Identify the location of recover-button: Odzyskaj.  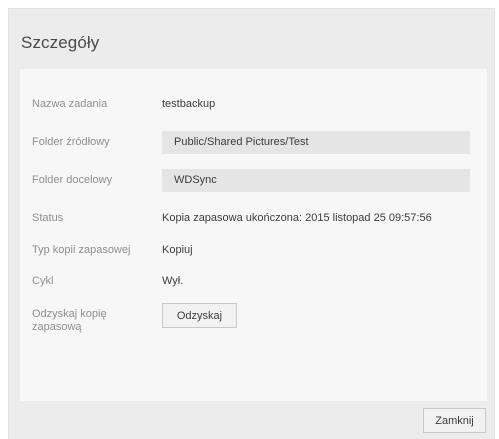
(199, 315).